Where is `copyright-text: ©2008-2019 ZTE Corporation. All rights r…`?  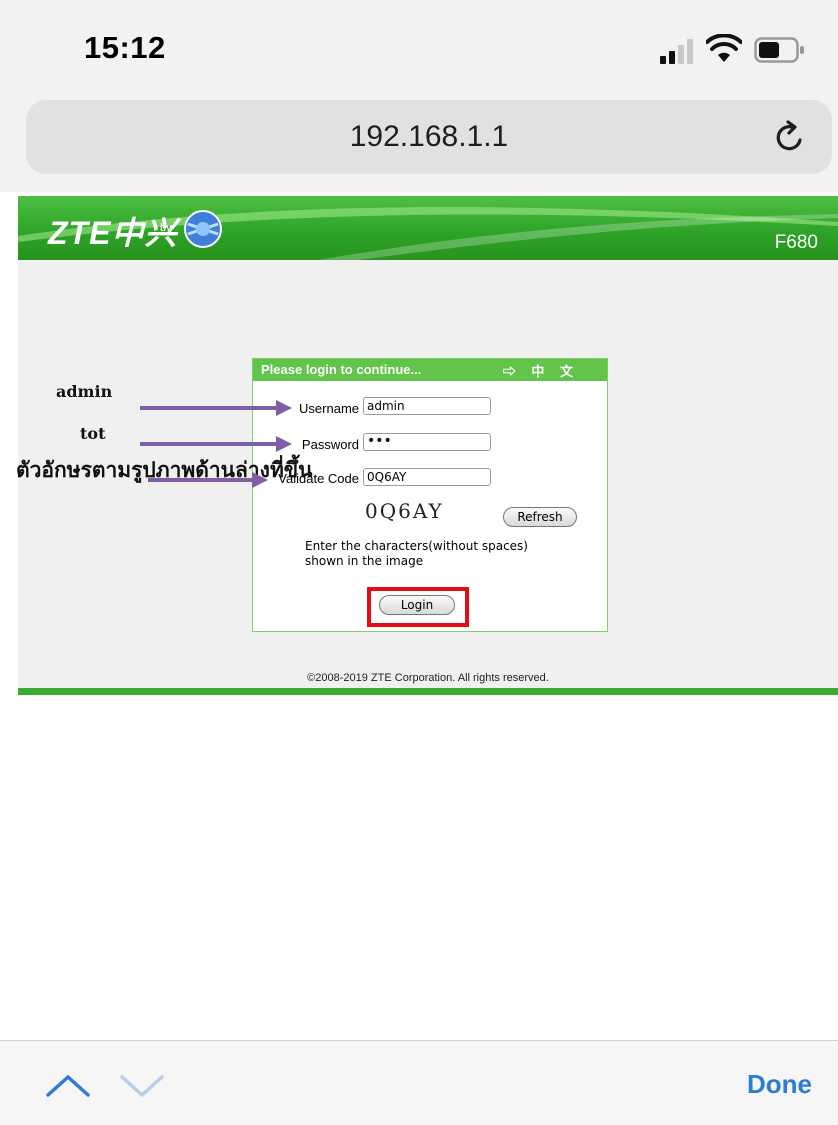 copyright-text: ©2008-2019 ZTE Corporation. All rights r… is located at coordinates (428, 678).